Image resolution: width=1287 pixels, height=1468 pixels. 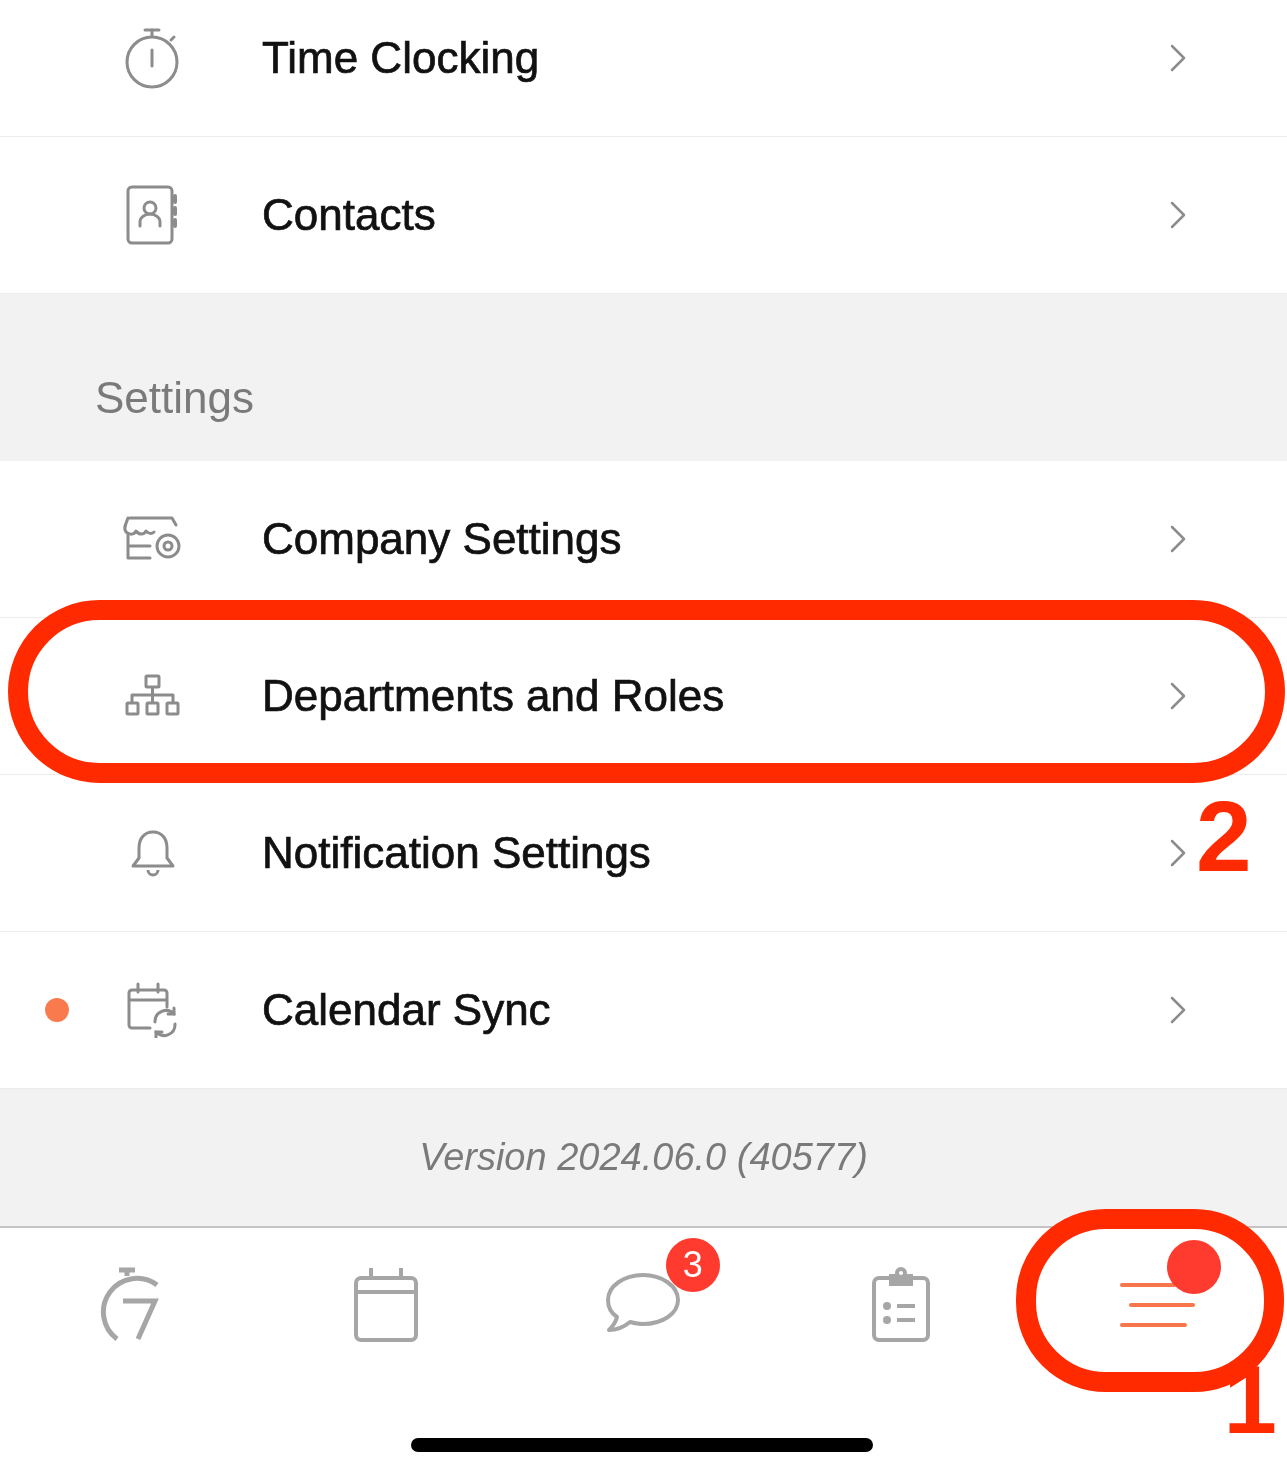 I want to click on clipboard-icon, so click(x=900, y=1304).